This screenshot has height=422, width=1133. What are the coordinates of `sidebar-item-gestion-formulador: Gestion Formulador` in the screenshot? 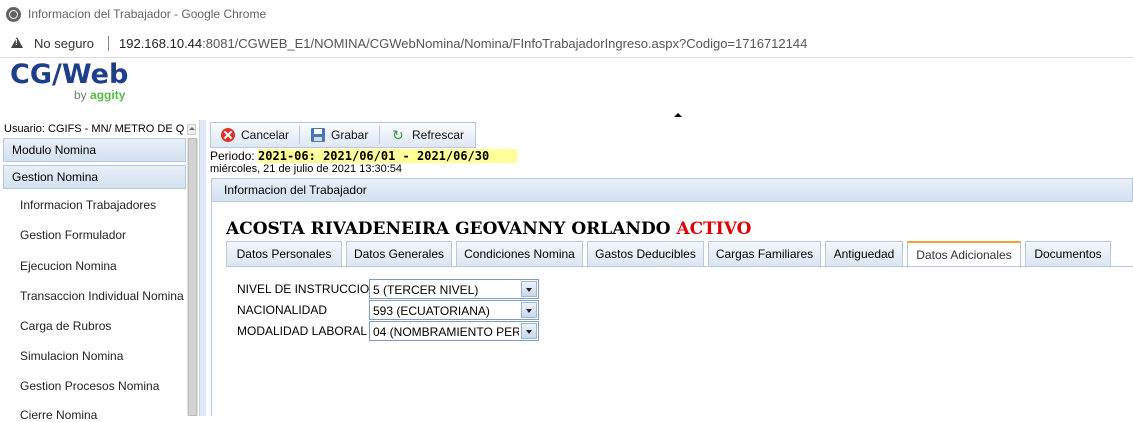 It's located at (73, 235).